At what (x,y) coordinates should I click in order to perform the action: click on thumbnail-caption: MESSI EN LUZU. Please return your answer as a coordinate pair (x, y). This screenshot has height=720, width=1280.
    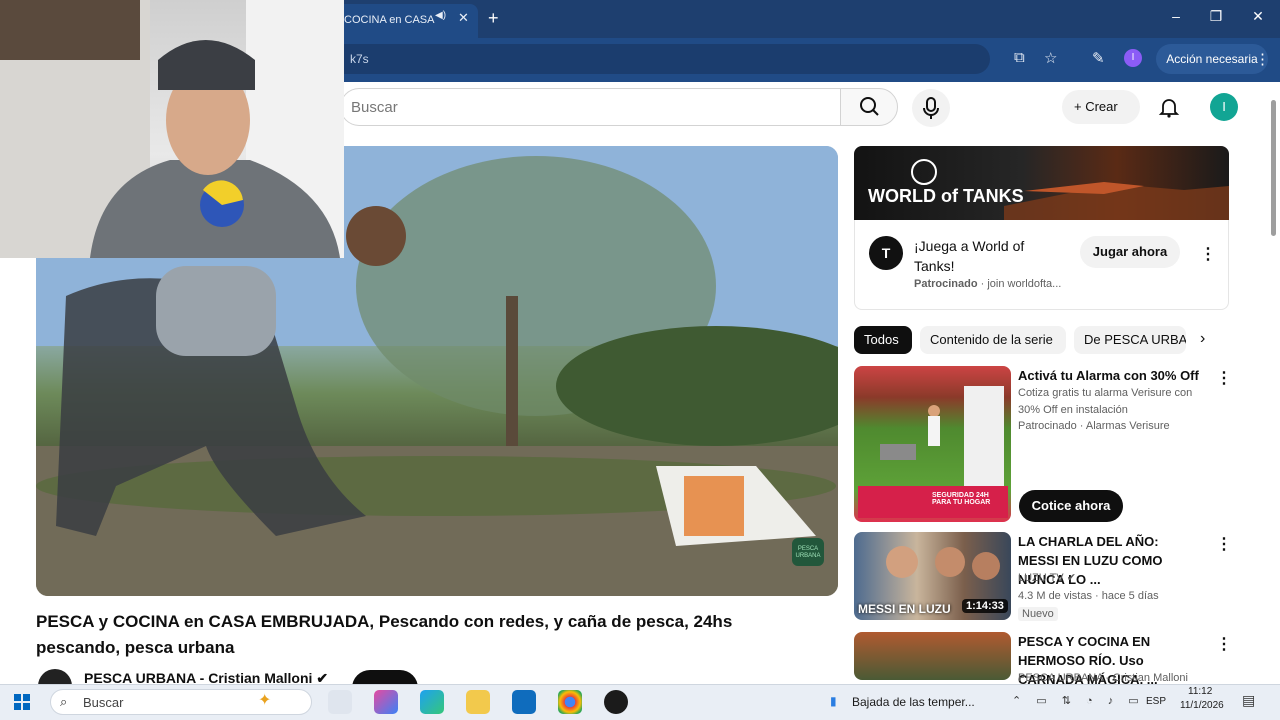
    Looking at the image, I should click on (904, 609).